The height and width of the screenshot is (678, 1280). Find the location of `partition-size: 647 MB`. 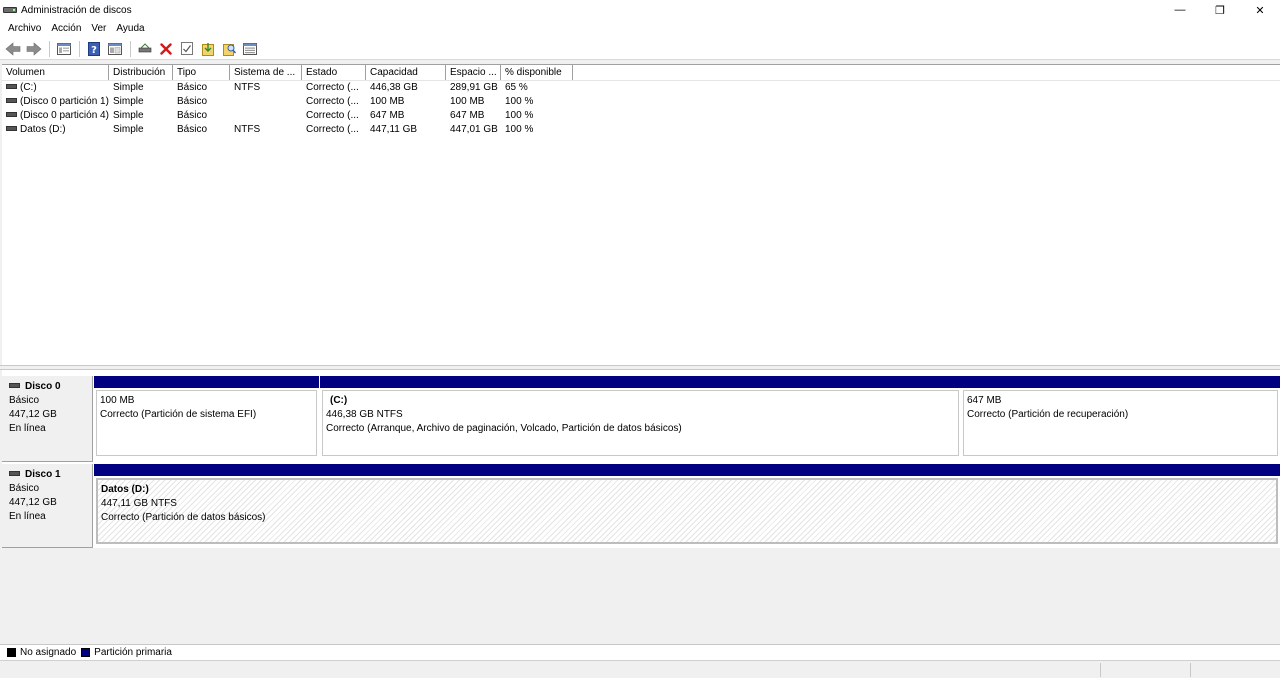

partition-size: 647 MB is located at coordinates (984, 400).